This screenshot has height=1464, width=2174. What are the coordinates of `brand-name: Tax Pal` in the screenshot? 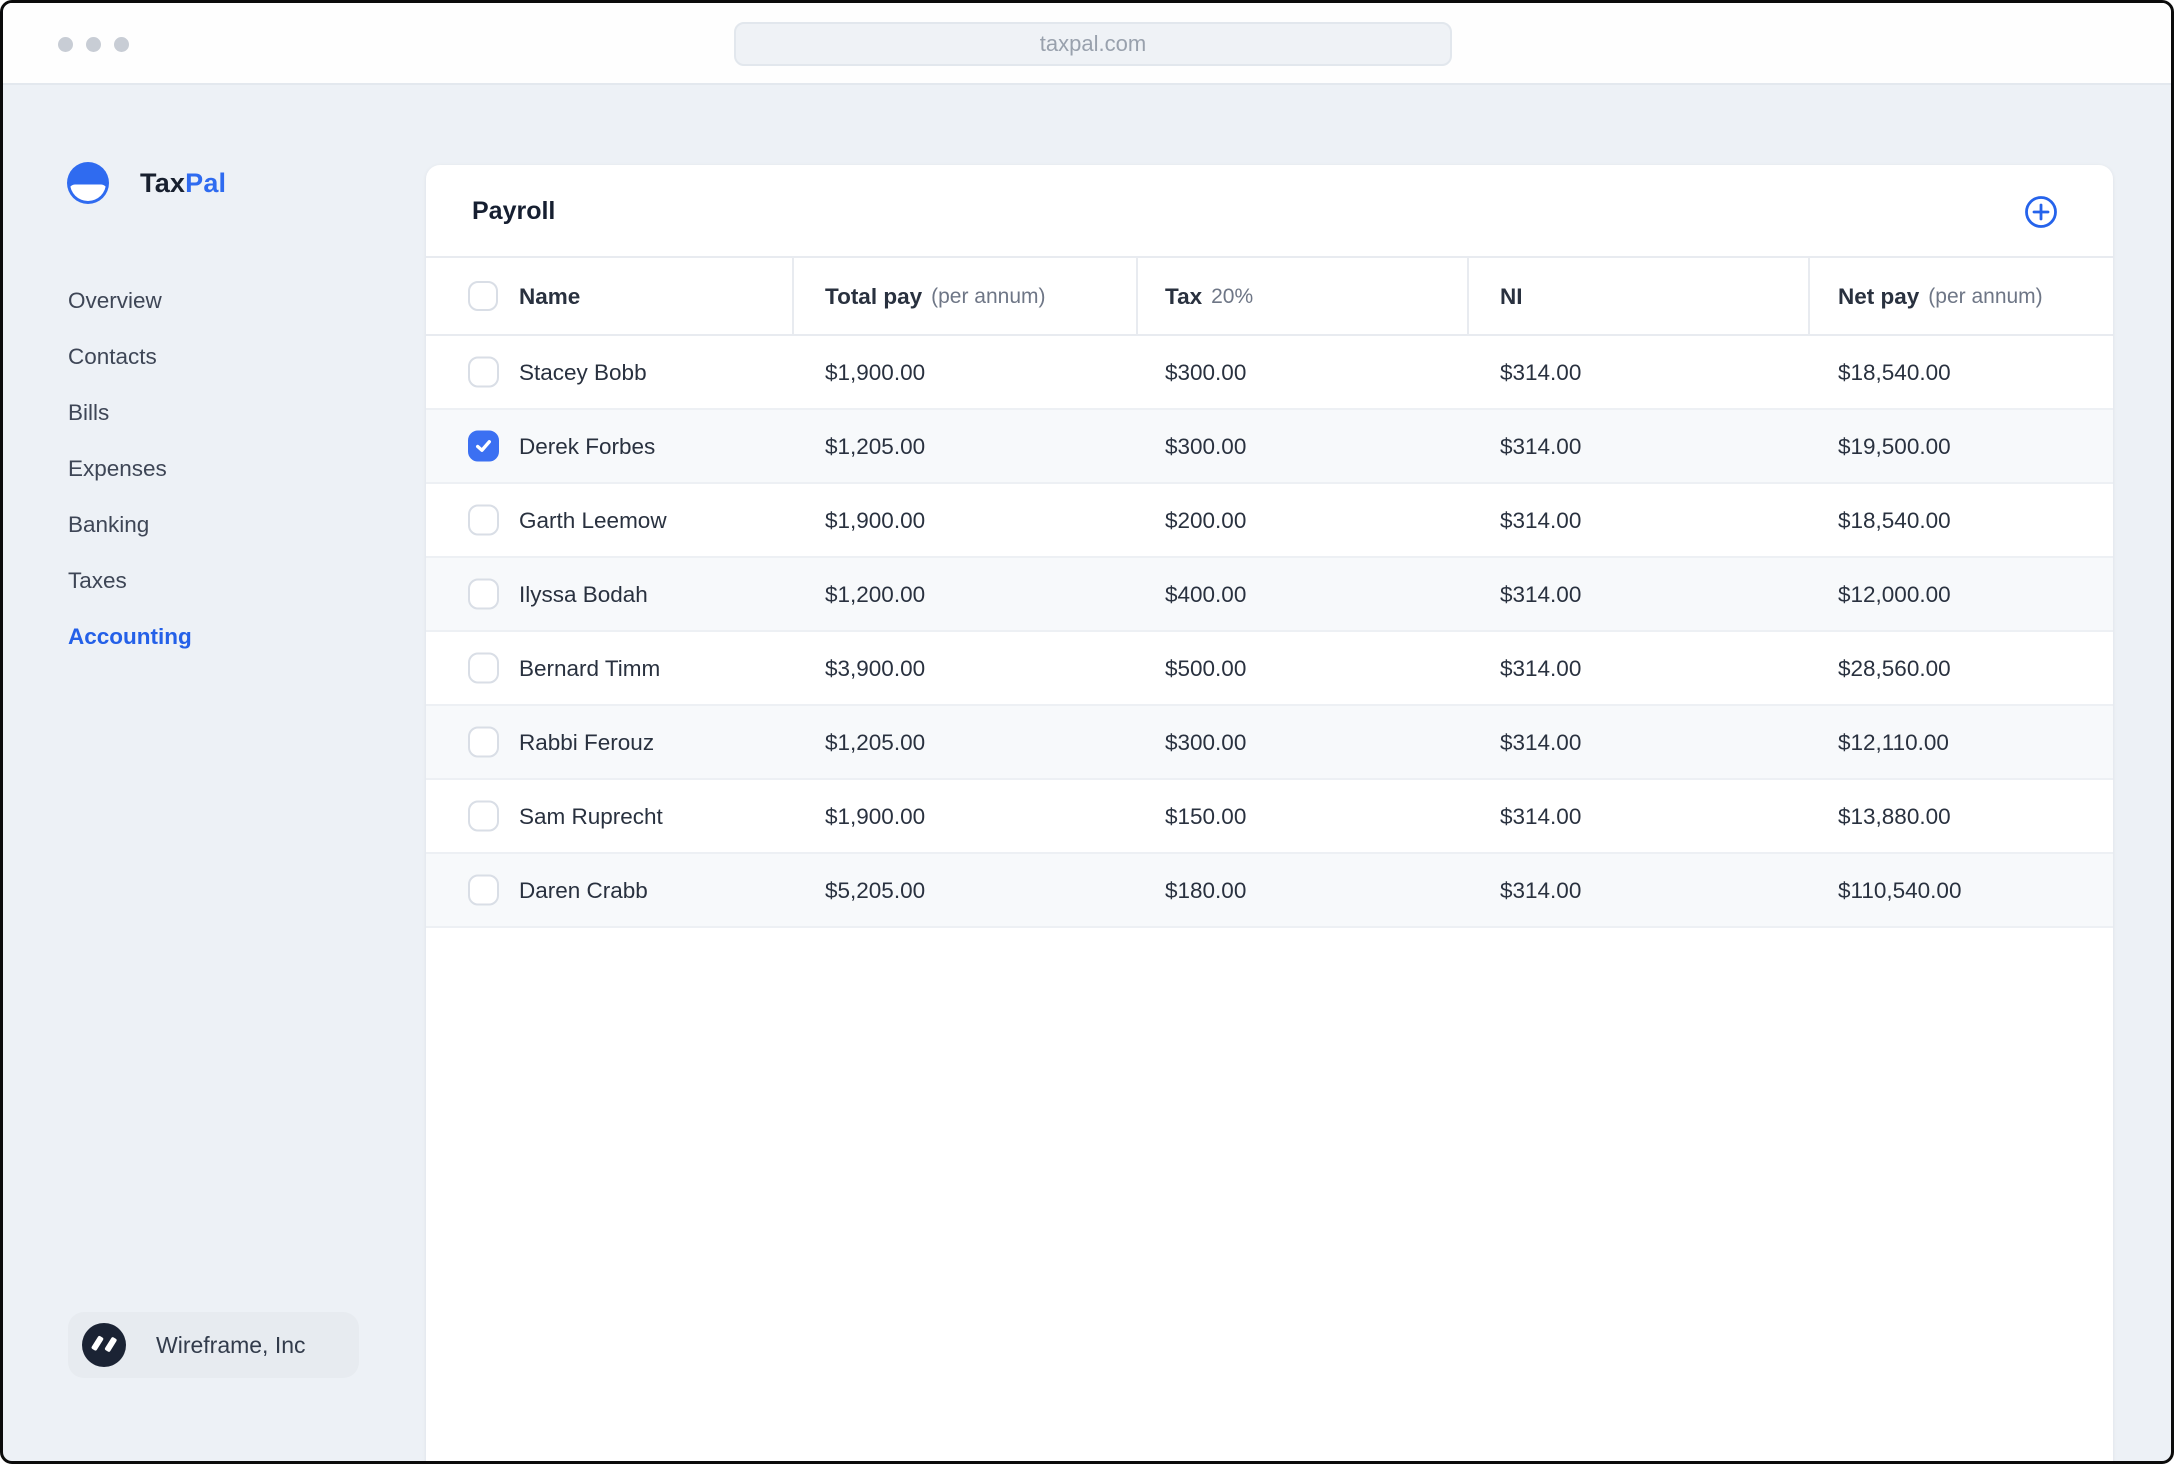 It's located at (183, 183).